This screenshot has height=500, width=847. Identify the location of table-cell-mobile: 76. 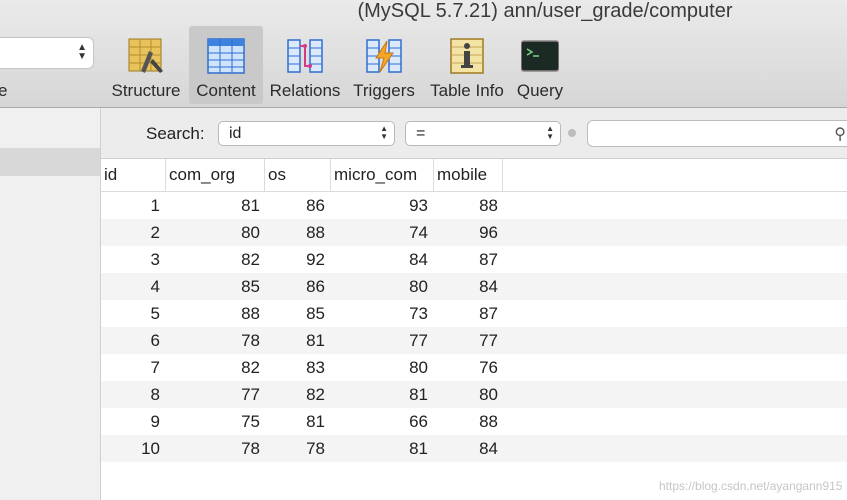
(299, 367).